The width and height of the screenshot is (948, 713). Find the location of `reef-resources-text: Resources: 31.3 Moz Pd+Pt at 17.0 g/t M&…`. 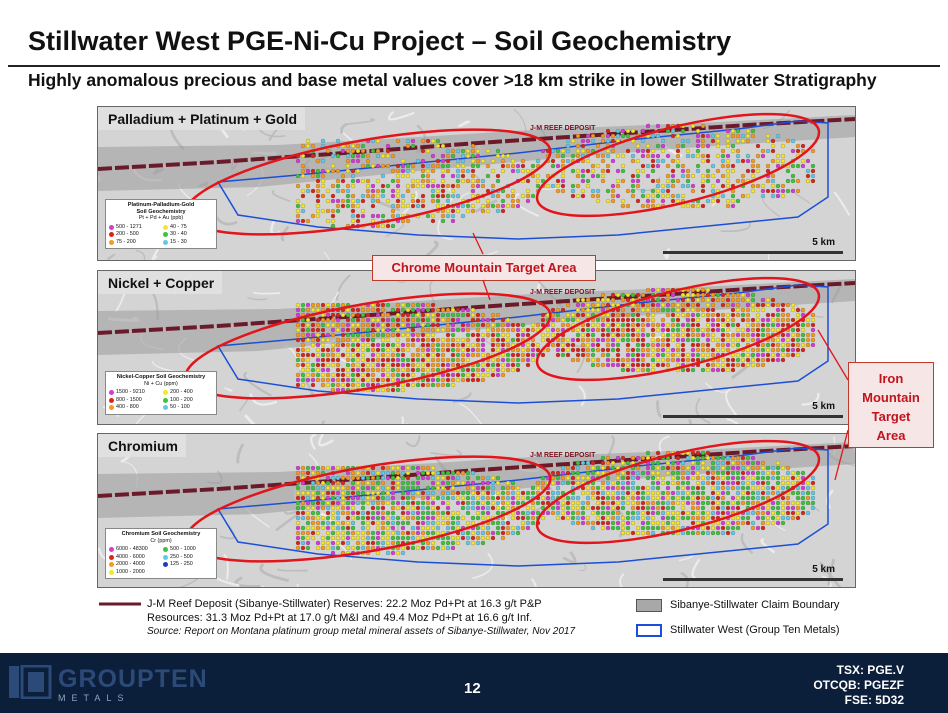

reef-resources-text: Resources: 31.3 Moz Pd+Pt at 17.0 g/t M&… is located at coordinates (340, 618).